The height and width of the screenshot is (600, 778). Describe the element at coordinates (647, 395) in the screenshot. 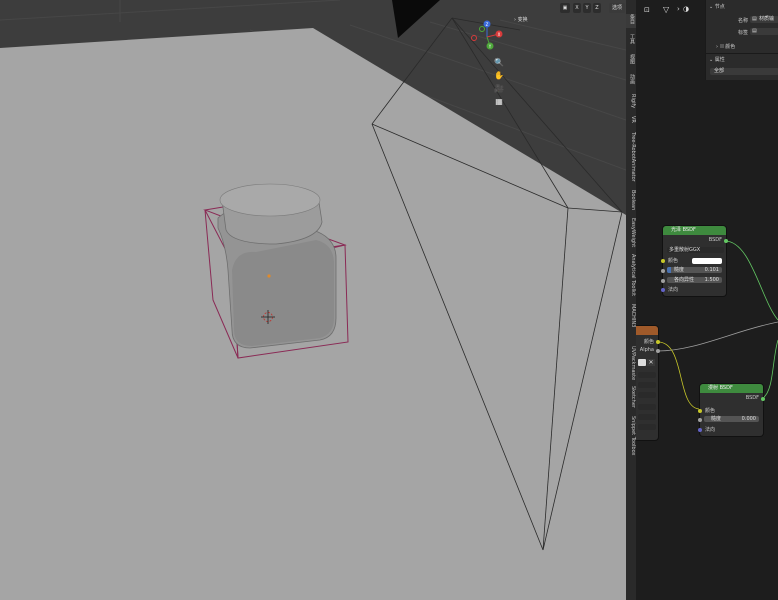

I see `extension-dropdown` at that location.